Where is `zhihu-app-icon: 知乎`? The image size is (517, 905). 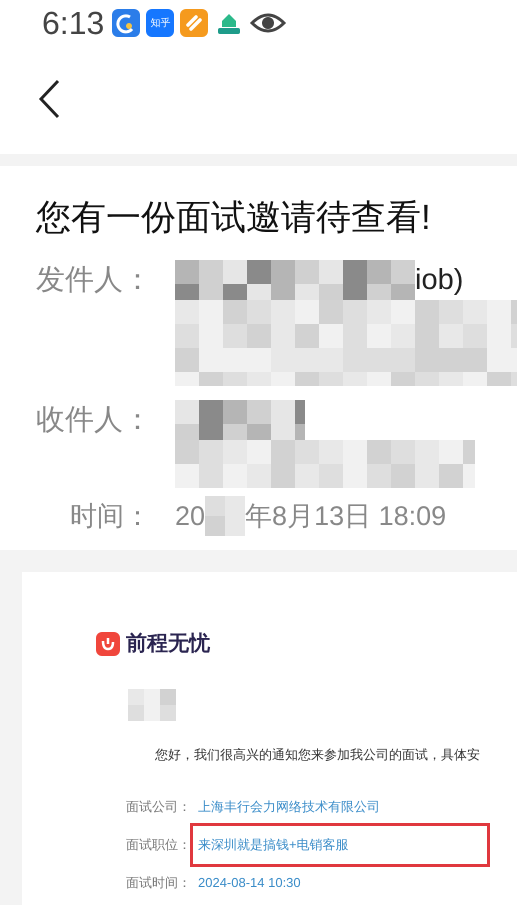
zhihu-app-icon: 知乎 is located at coordinates (160, 23).